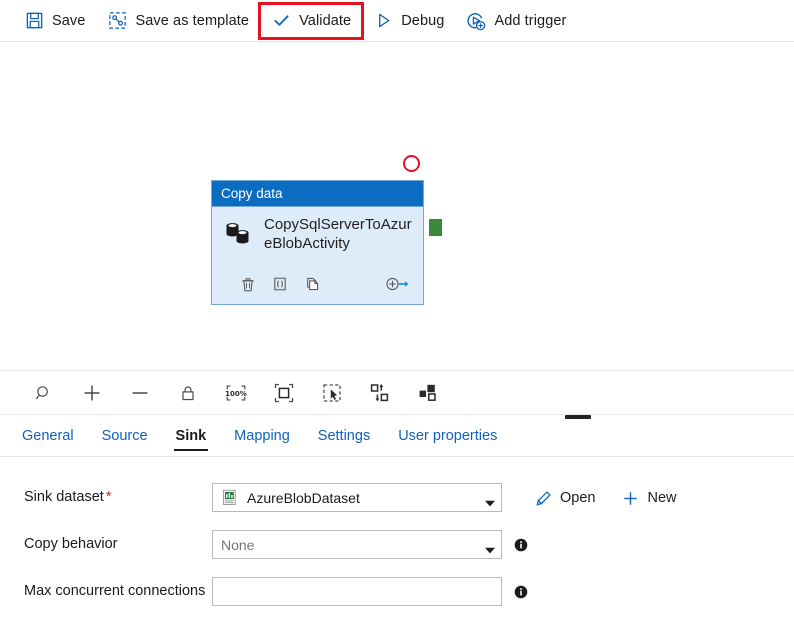 The height and width of the screenshot is (619, 794). What do you see at coordinates (332, 393) in the screenshot?
I see `marquee-select-icon` at bounding box center [332, 393].